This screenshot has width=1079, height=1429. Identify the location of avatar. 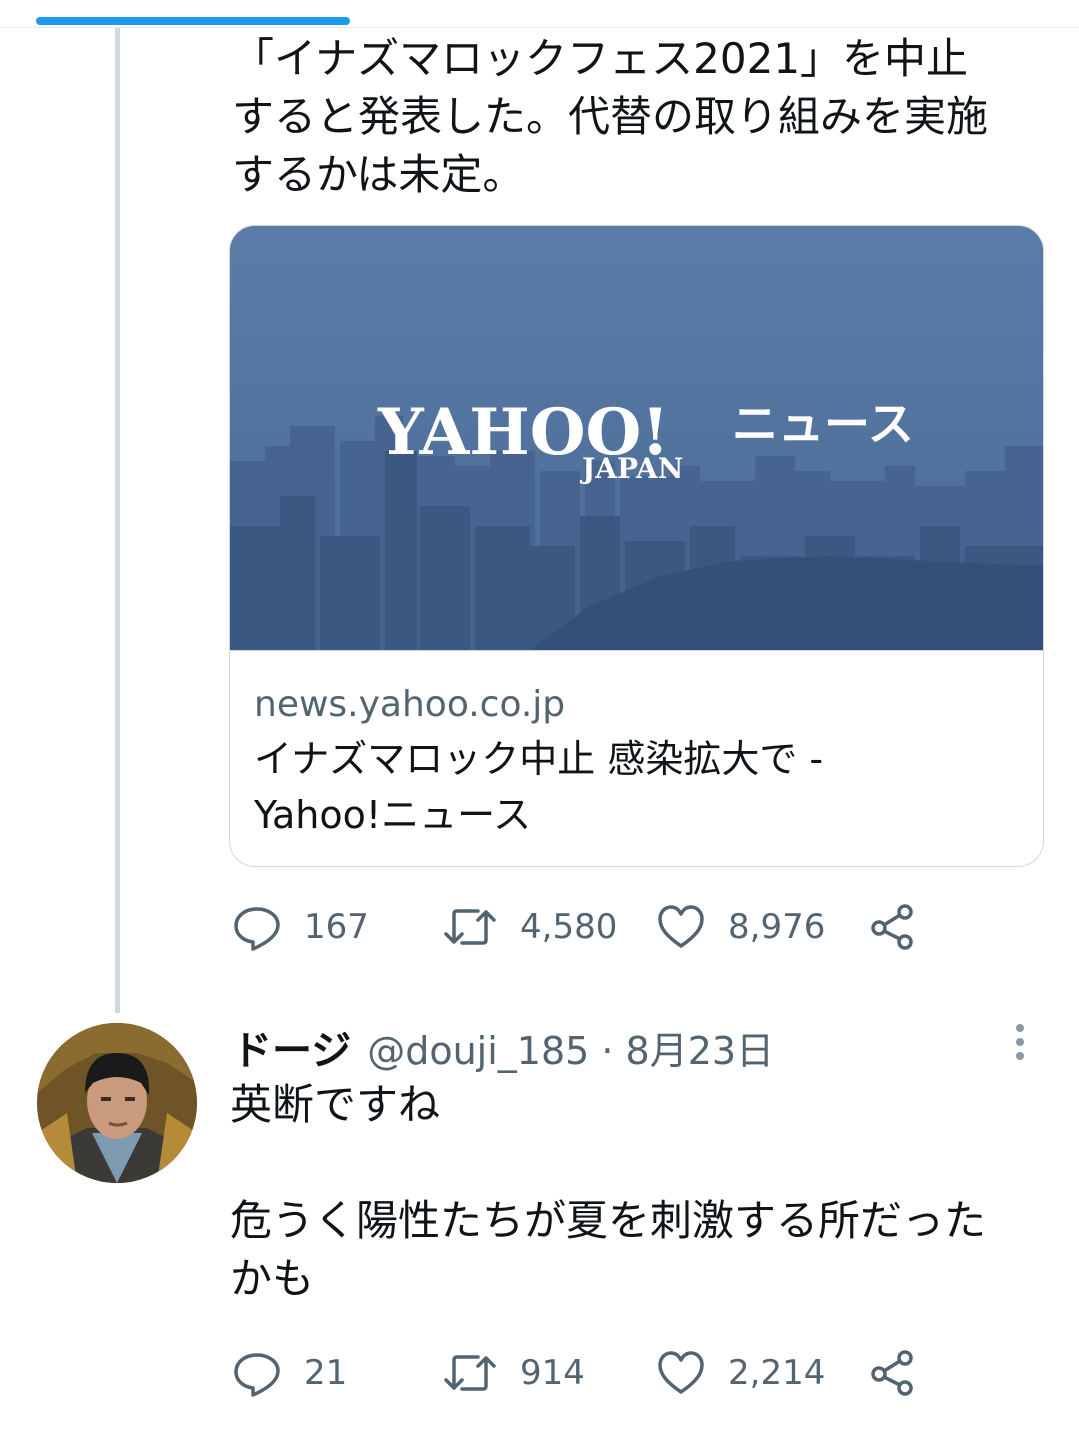
(117, 1103).